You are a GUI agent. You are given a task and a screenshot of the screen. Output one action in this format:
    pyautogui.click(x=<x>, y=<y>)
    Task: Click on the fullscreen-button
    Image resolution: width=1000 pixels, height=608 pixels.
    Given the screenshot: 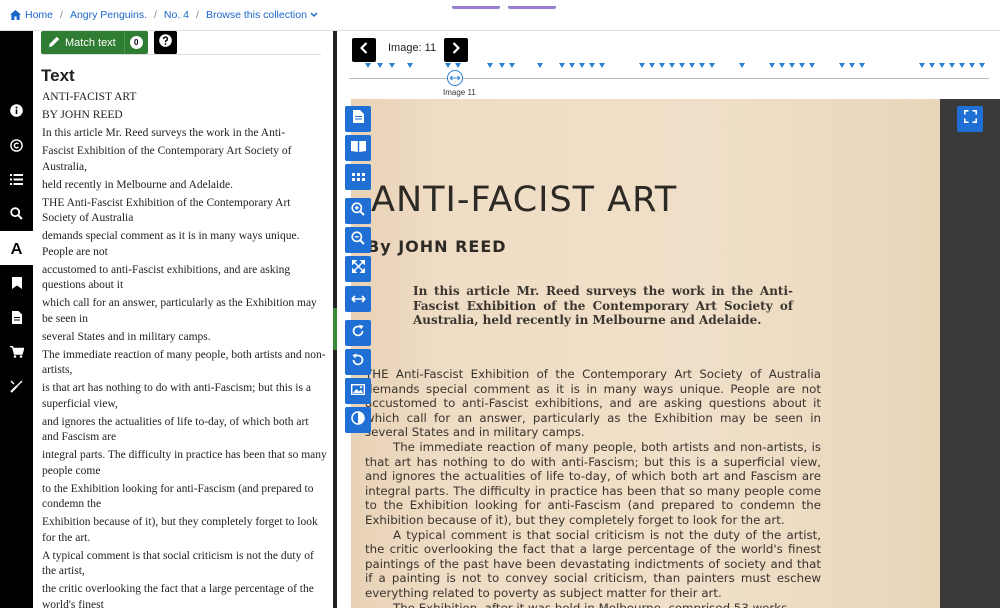 What is the action you would take?
    pyautogui.click(x=970, y=119)
    